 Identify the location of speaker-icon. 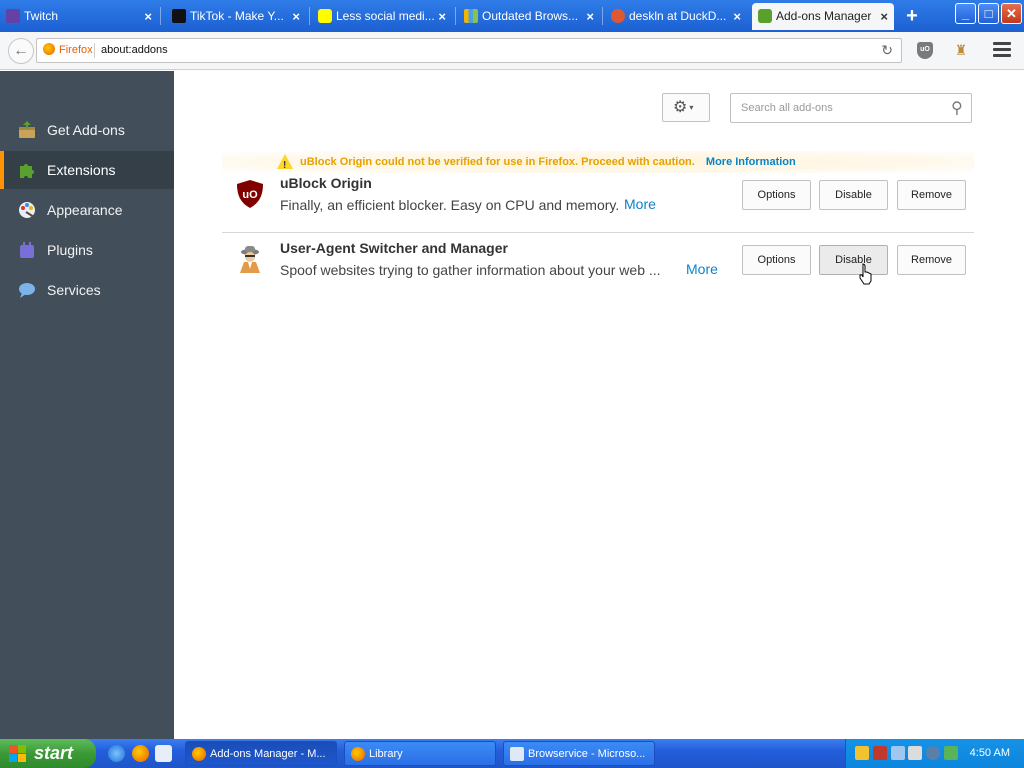
(933, 753).